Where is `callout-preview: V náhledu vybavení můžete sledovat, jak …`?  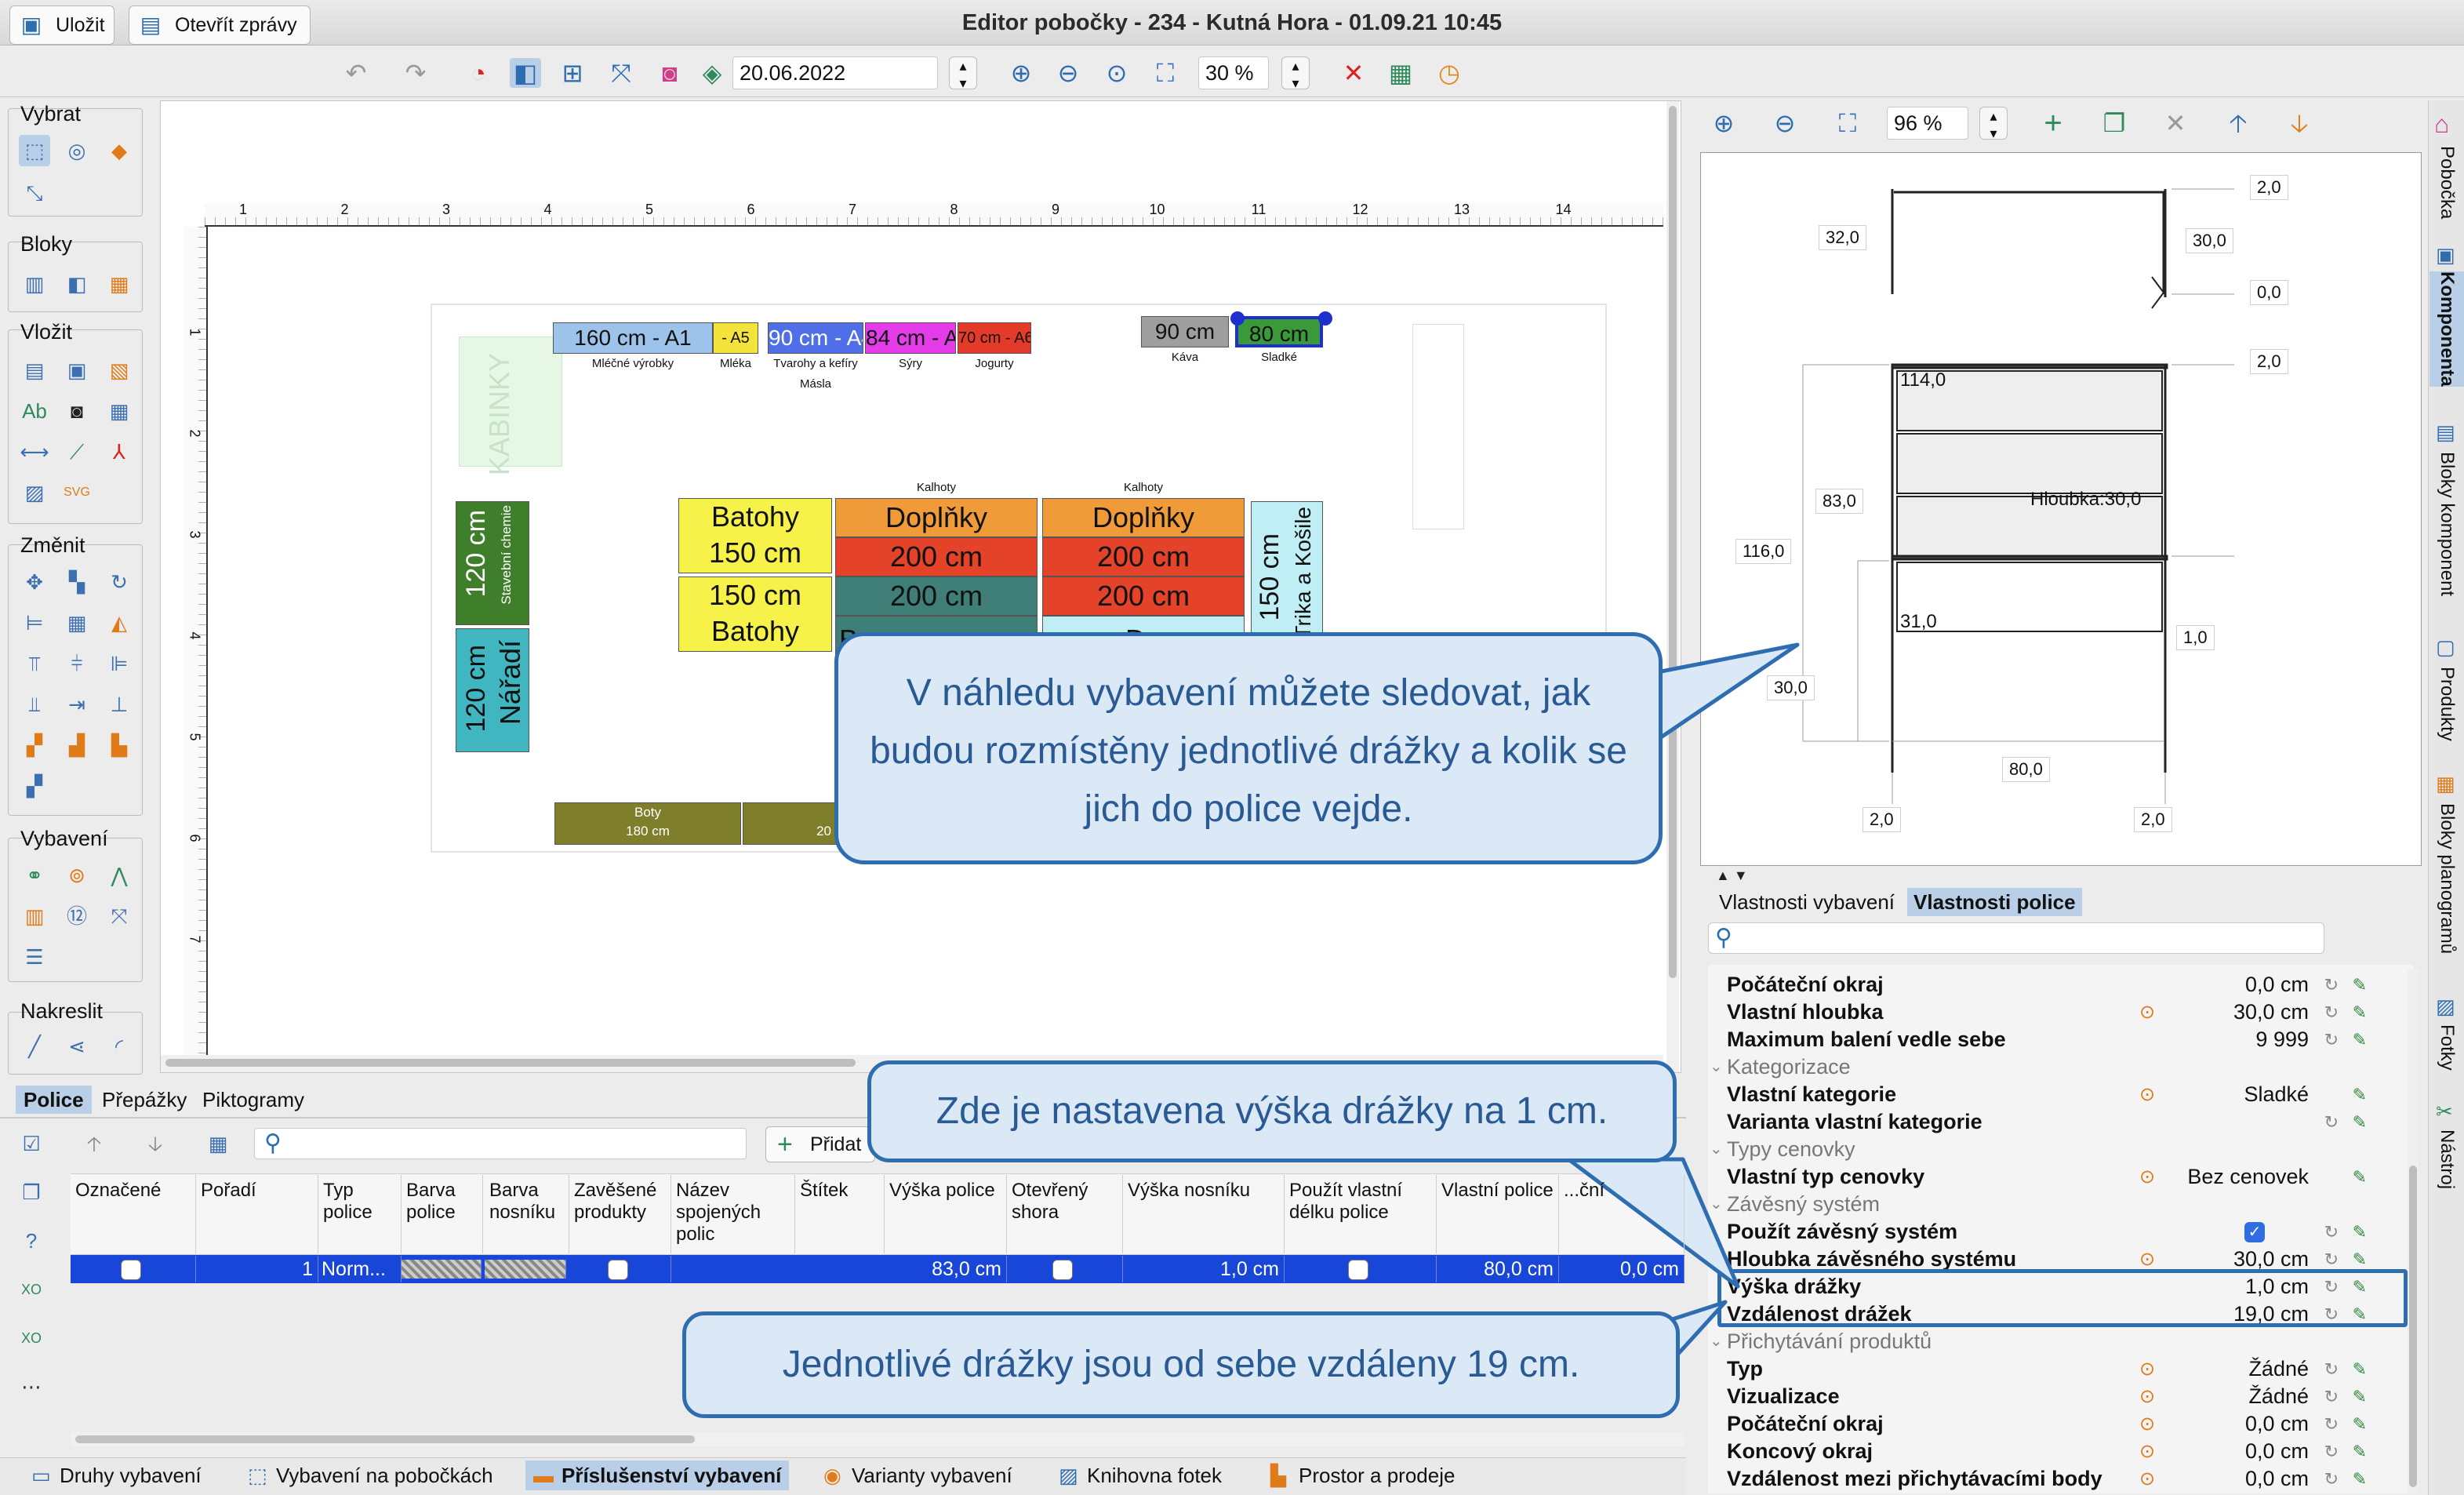 callout-preview: V náhledu vybavení můžete sledovat, jak … is located at coordinates (1248, 748).